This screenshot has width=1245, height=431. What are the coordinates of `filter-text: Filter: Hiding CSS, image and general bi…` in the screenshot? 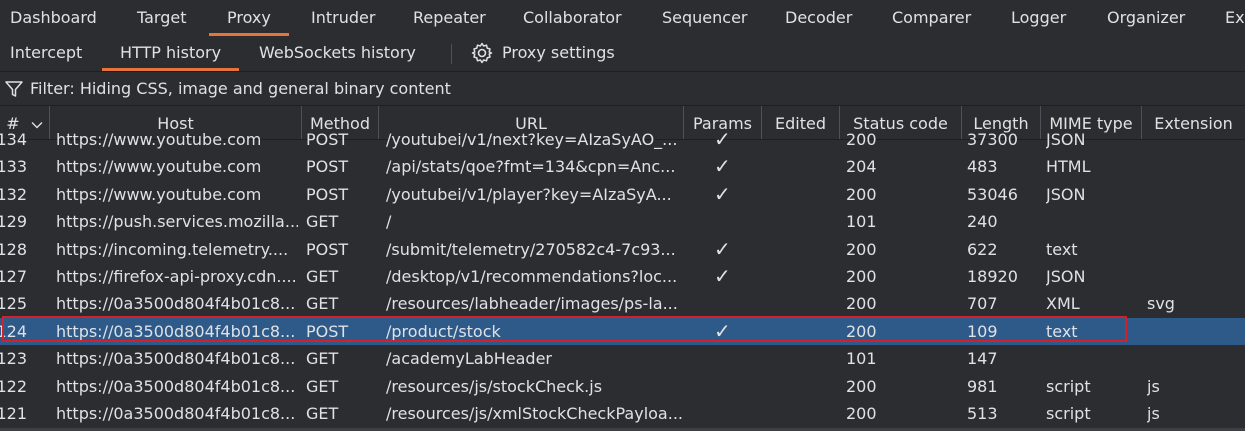 It's located at (240, 88).